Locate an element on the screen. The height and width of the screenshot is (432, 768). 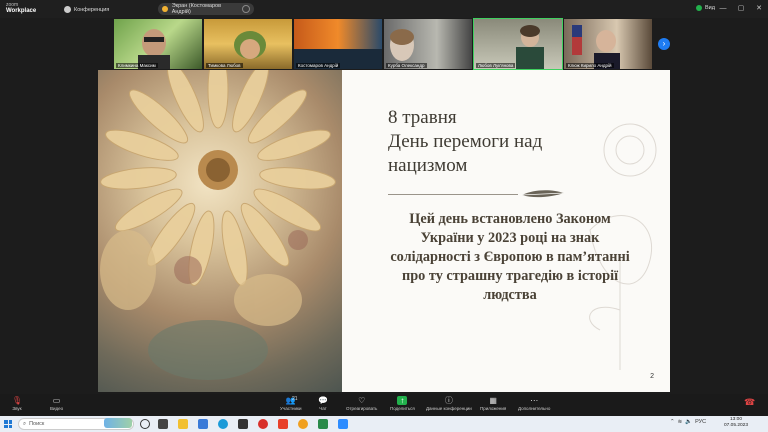
search-placeholder: Поиск is located at coordinates (37, 424).